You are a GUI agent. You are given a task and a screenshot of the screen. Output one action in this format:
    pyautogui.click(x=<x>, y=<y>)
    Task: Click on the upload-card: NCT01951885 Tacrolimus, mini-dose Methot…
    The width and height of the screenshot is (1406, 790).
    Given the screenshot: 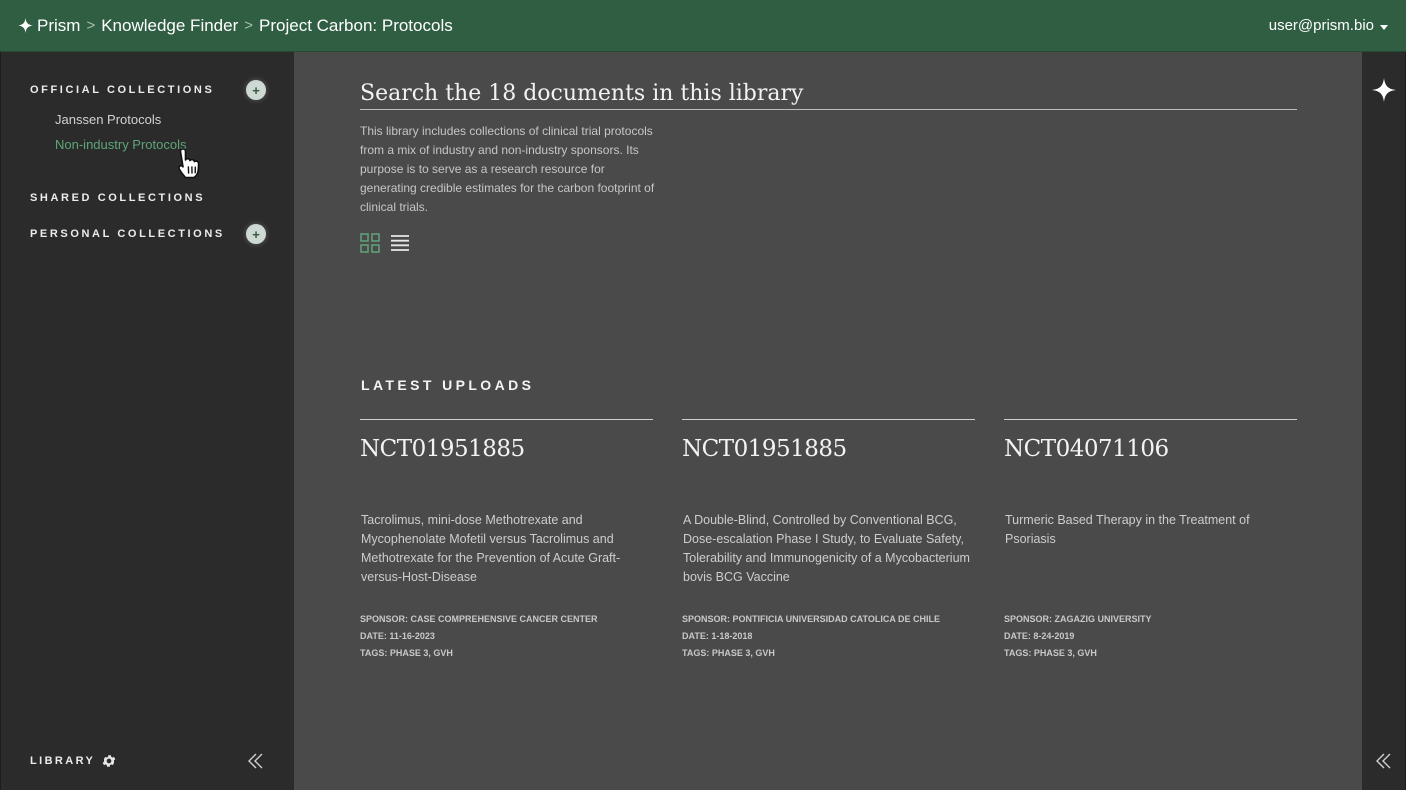 What is the action you would take?
    pyautogui.click(x=506, y=538)
    